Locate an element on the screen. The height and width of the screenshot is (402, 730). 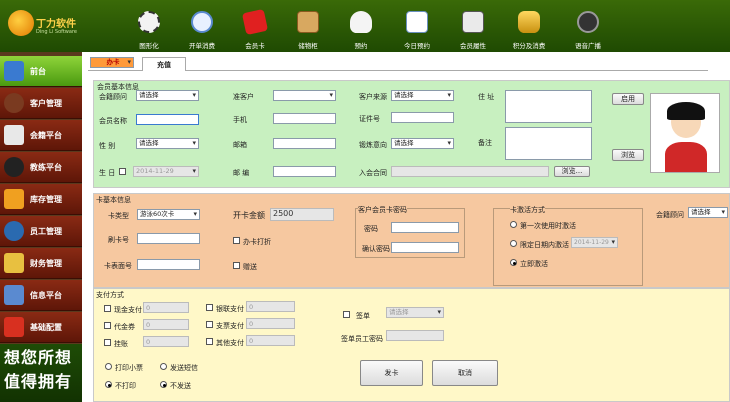
discount-label: 办卡打折 is located at coordinates (257, 242).